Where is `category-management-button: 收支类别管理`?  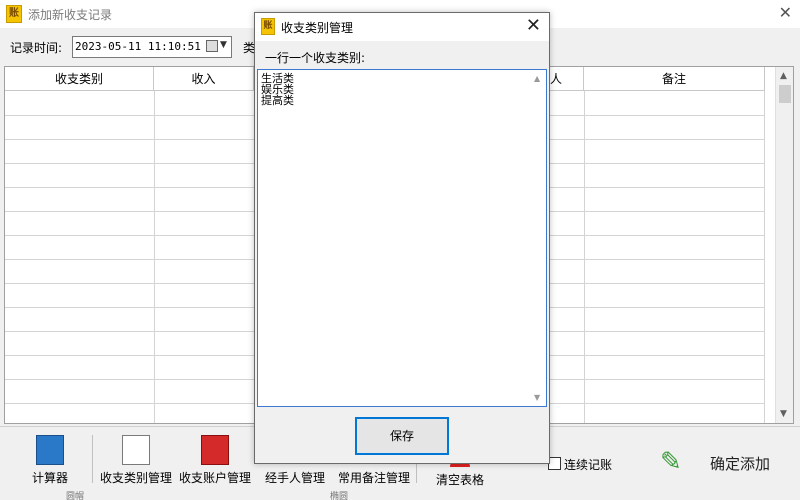
category-management-button: 收支类别管理 is located at coordinates (136, 465).